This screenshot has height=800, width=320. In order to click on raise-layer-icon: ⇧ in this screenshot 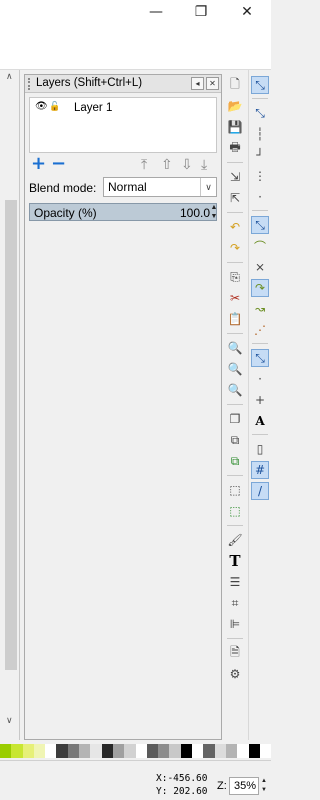, I will do `click(167, 165)`.